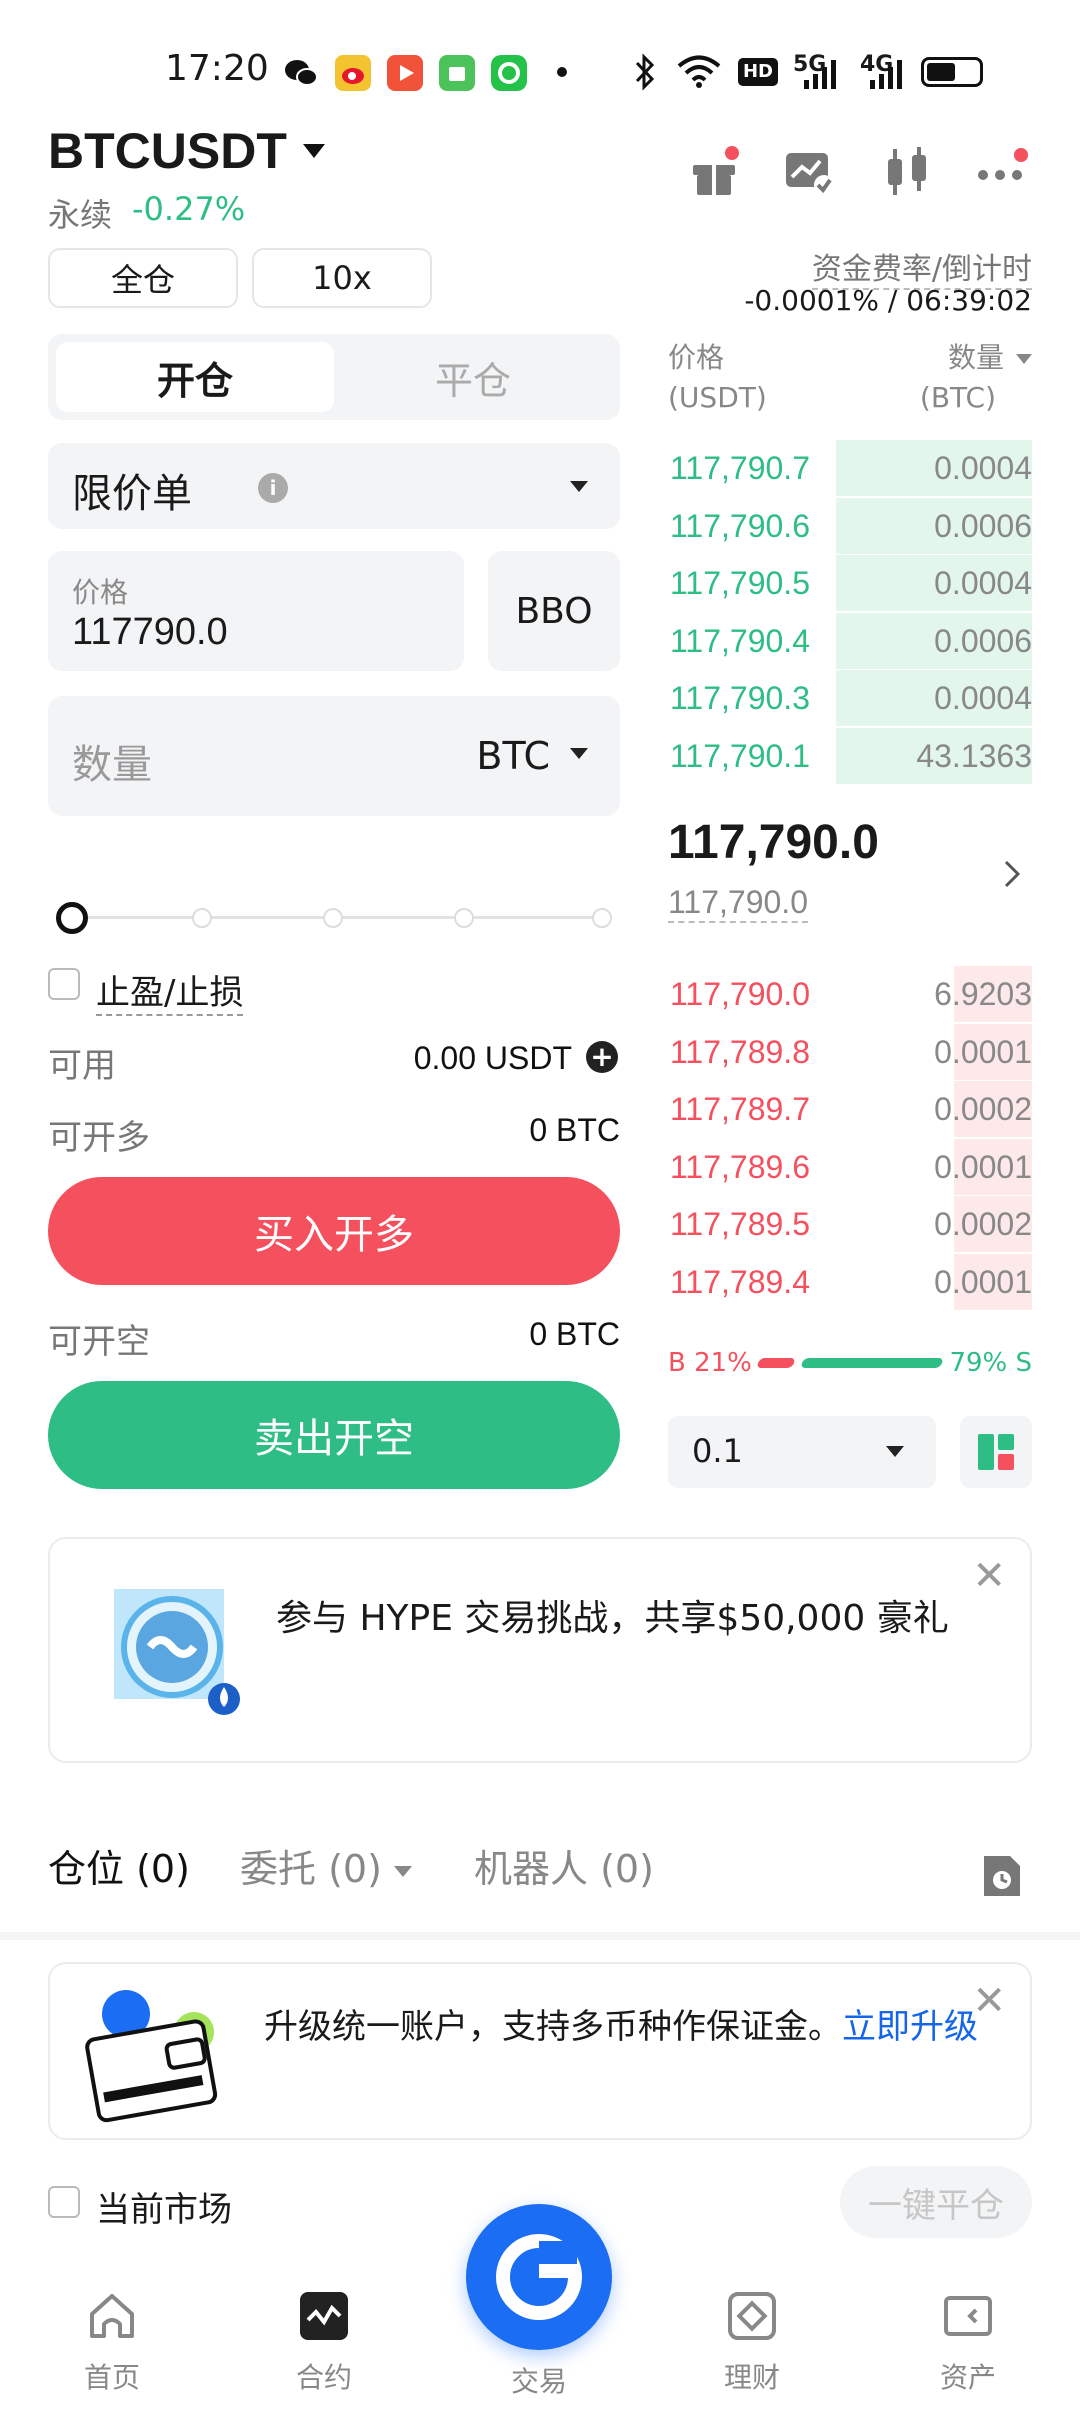 This screenshot has width=1080, height=2412. I want to click on orderbook-layout-button, so click(996, 1452).